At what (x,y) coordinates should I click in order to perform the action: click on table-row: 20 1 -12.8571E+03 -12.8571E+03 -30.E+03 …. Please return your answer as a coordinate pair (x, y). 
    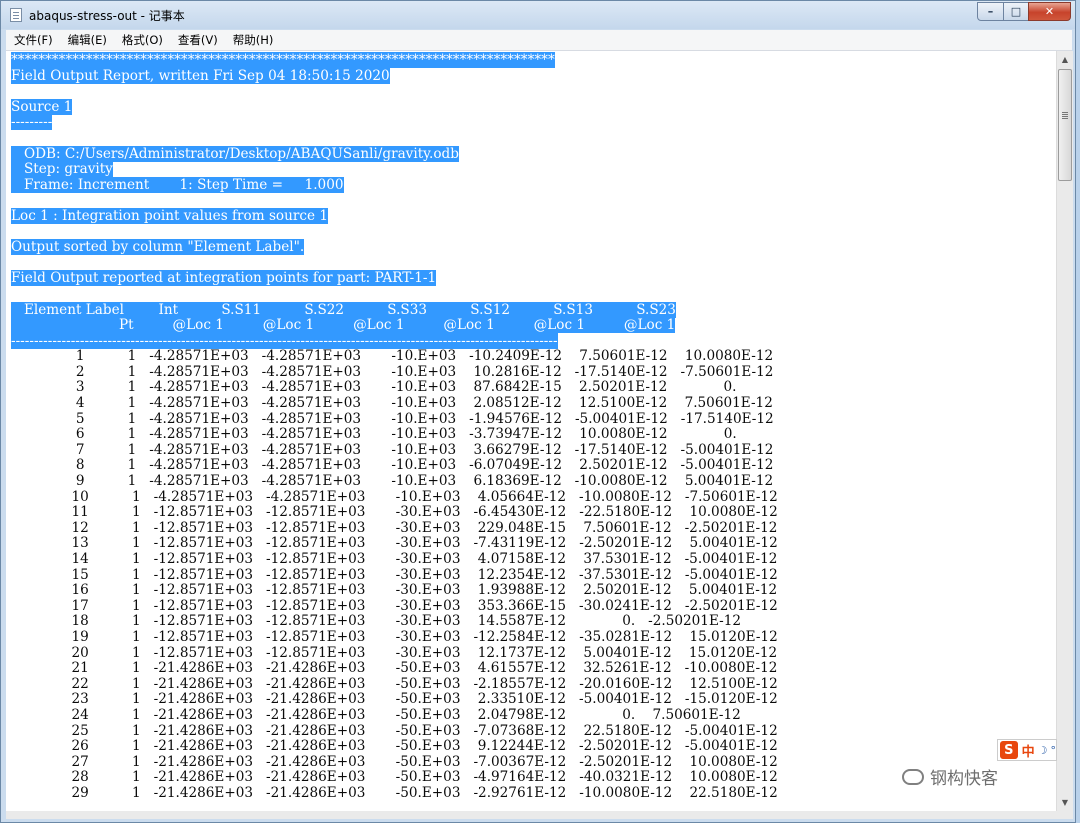
    Looking at the image, I should click on (394, 652).